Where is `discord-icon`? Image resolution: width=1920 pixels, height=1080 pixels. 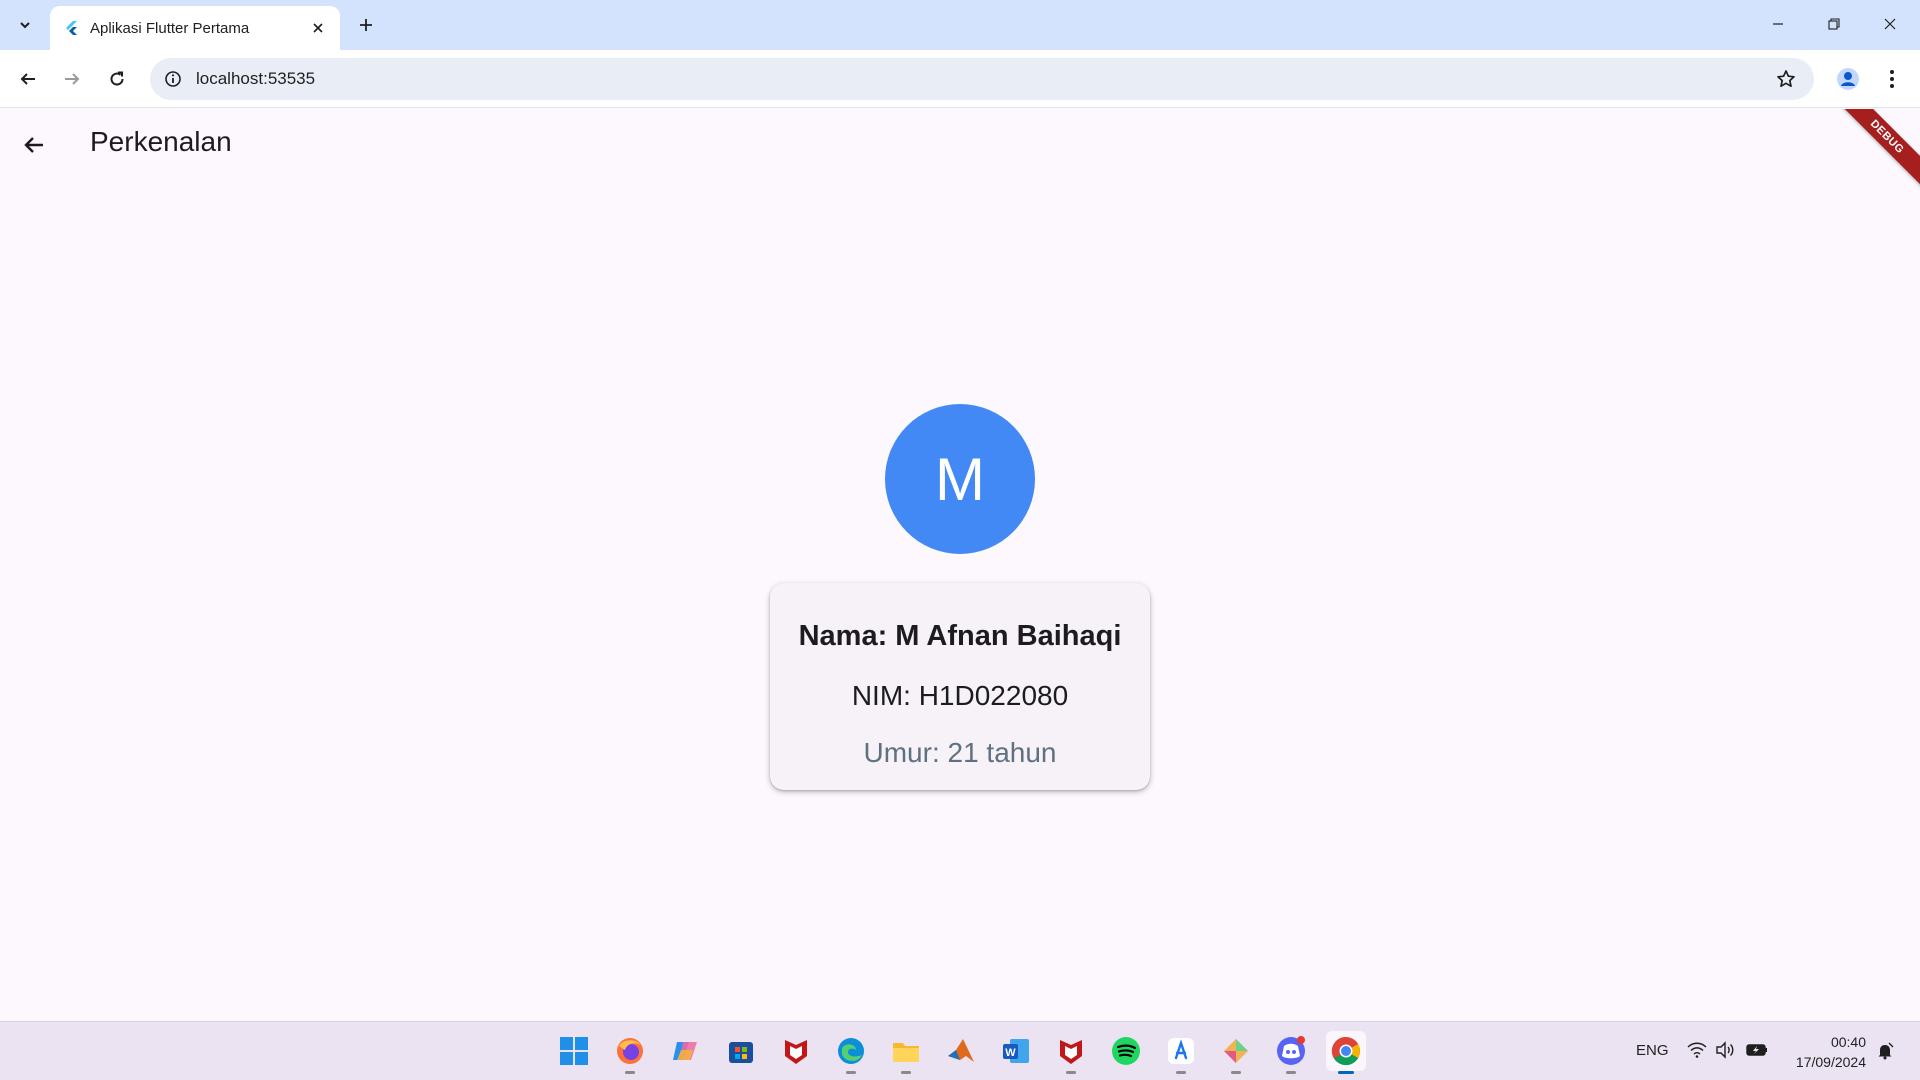 discord-icon is located at coordinates (1291, 1050).